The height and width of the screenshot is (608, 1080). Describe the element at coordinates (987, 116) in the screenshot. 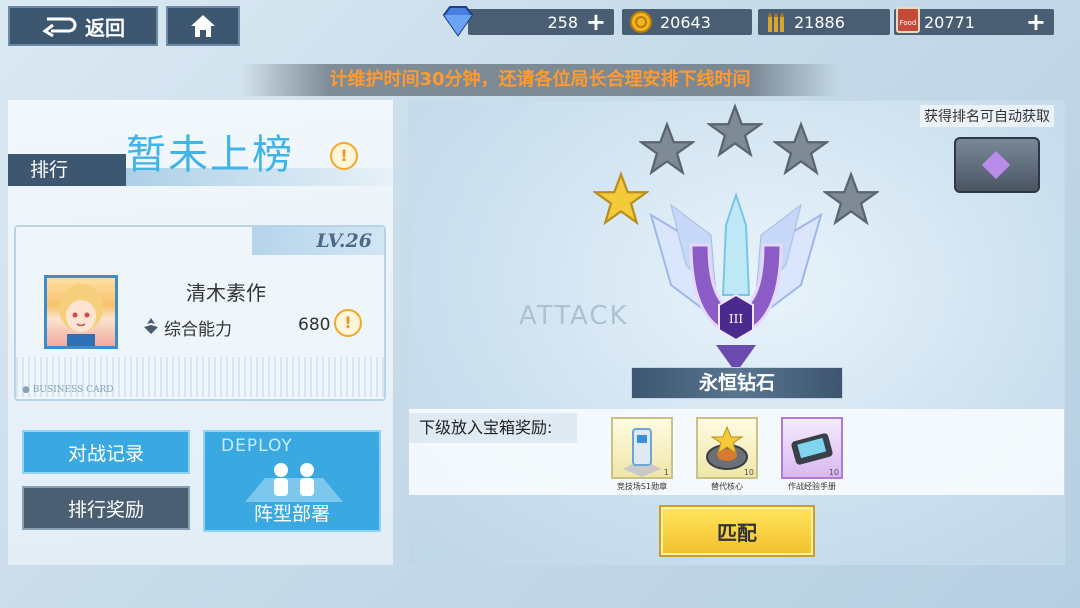

I see `auto-get-hint: 获得排名可自动获取` at that location.